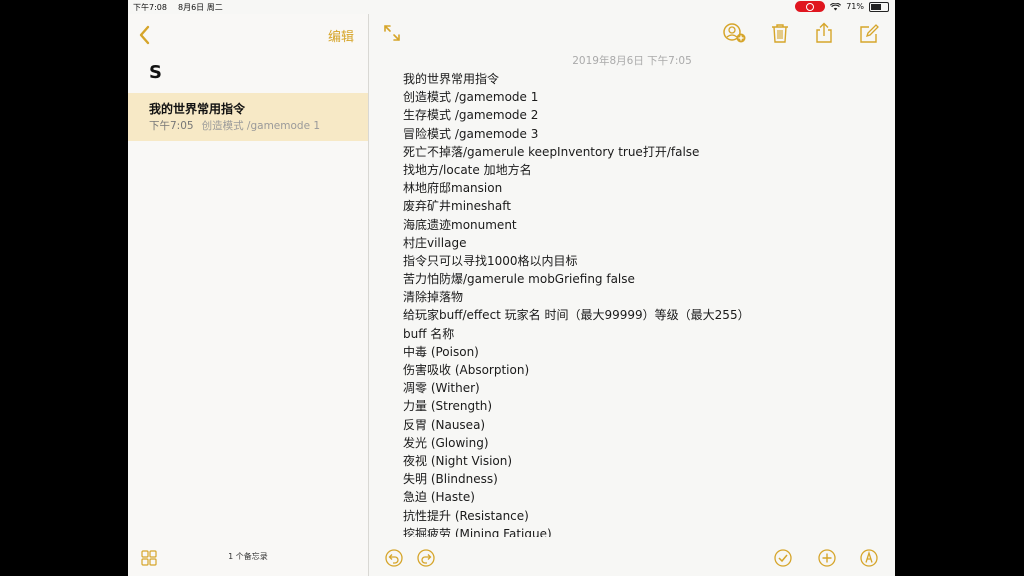 Image resolution: width=1024 pixels, height=576 pixels. I want to click on share-icon, so click(824, 32).